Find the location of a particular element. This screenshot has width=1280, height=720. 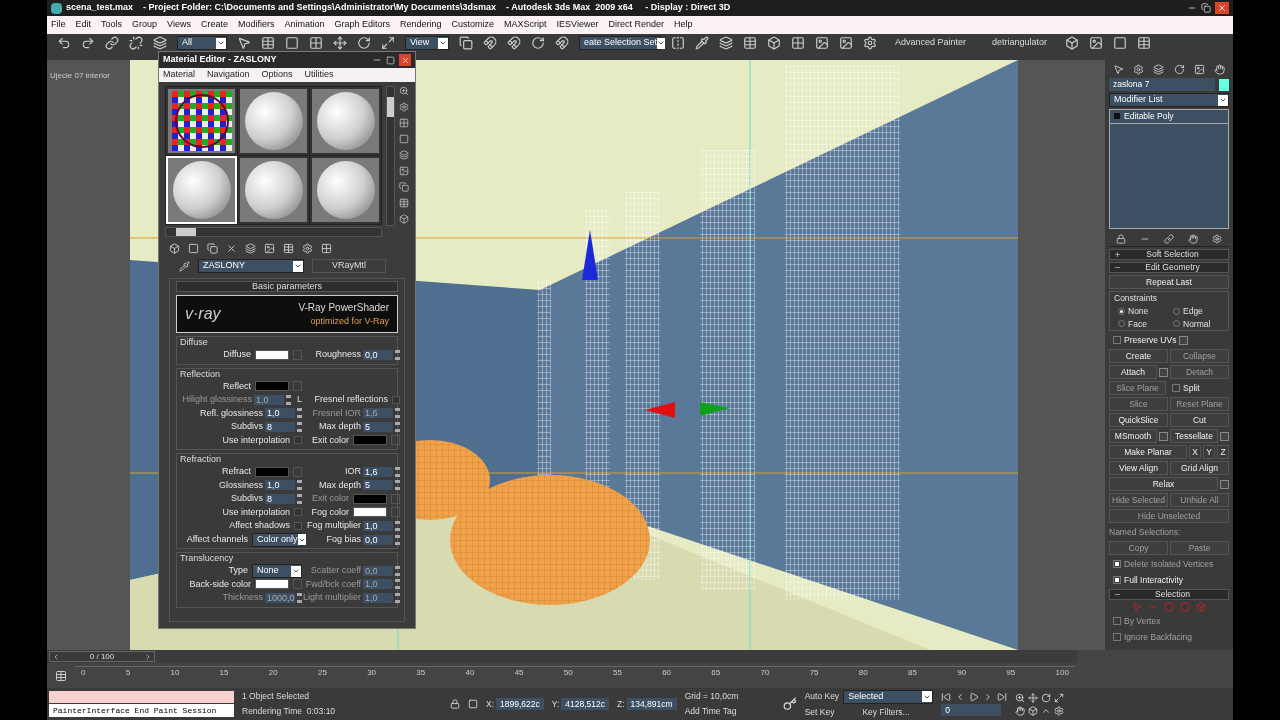

panel-button: Tessellate is located at coordinates (1194, 436).